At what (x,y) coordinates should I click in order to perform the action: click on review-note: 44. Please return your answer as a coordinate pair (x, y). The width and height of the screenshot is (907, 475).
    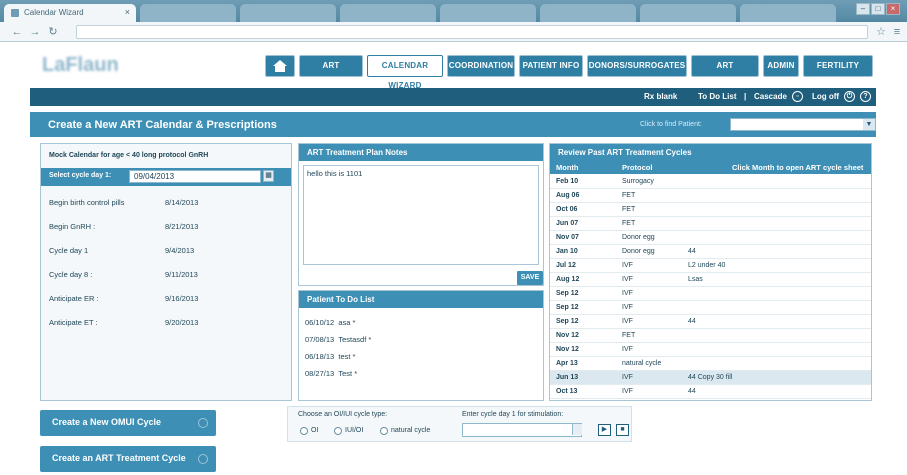
    Looking at the image, I should click on (692, 391).